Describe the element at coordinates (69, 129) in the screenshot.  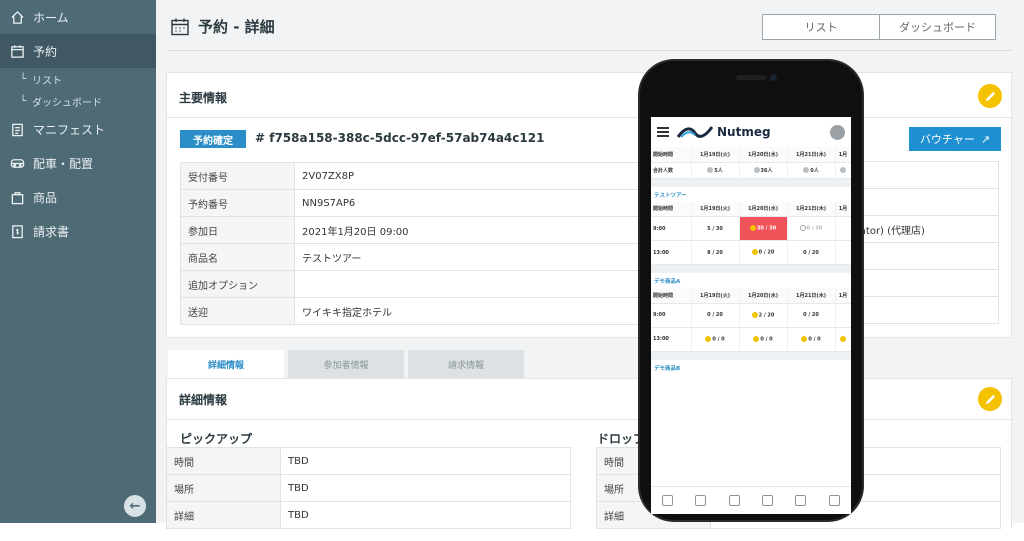
I see `sidebar-item-label: マニフェスト` at that location.